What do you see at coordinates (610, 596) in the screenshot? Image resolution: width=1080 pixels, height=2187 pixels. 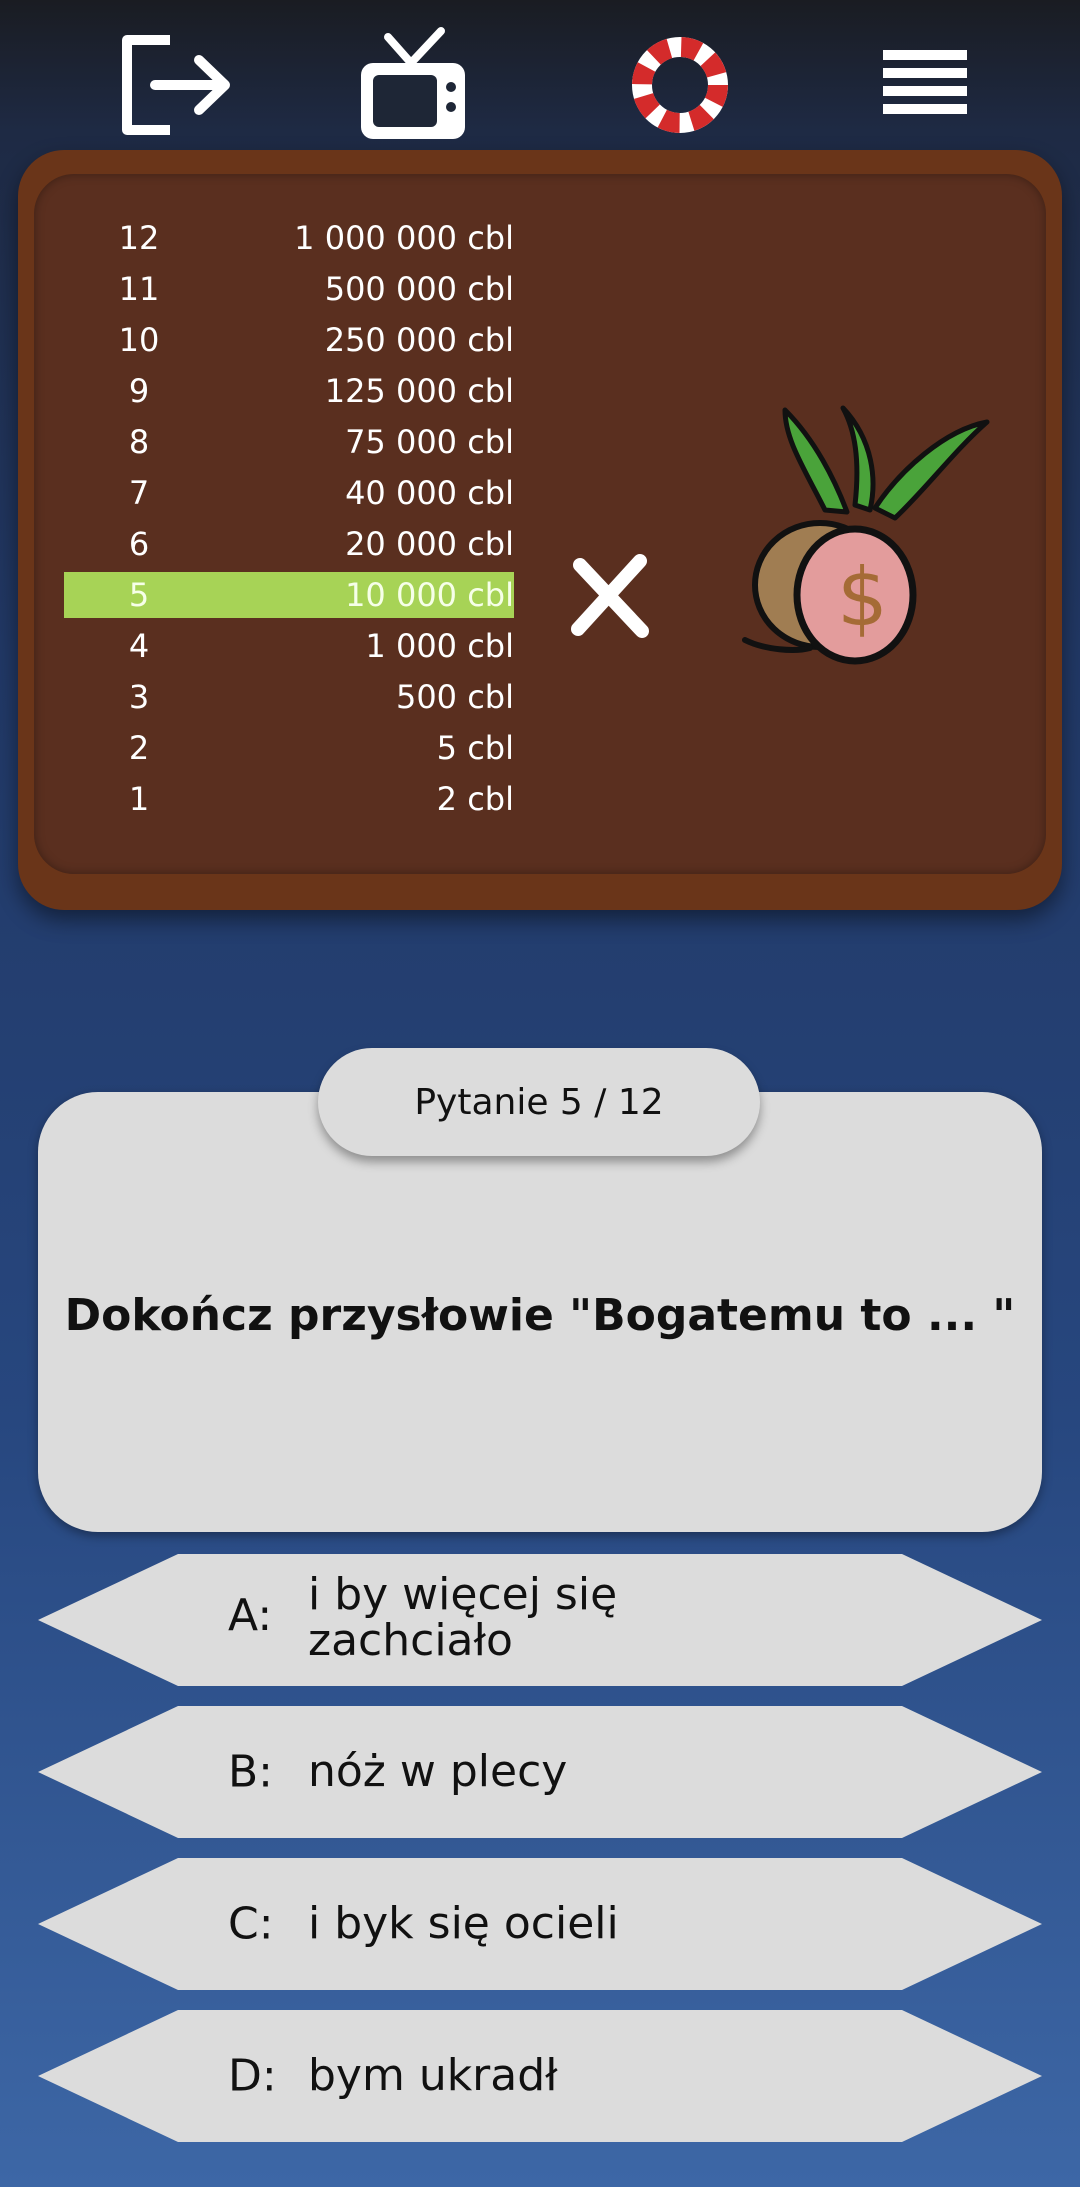 I see `multiply-icon` at bounding box center [610, 596].